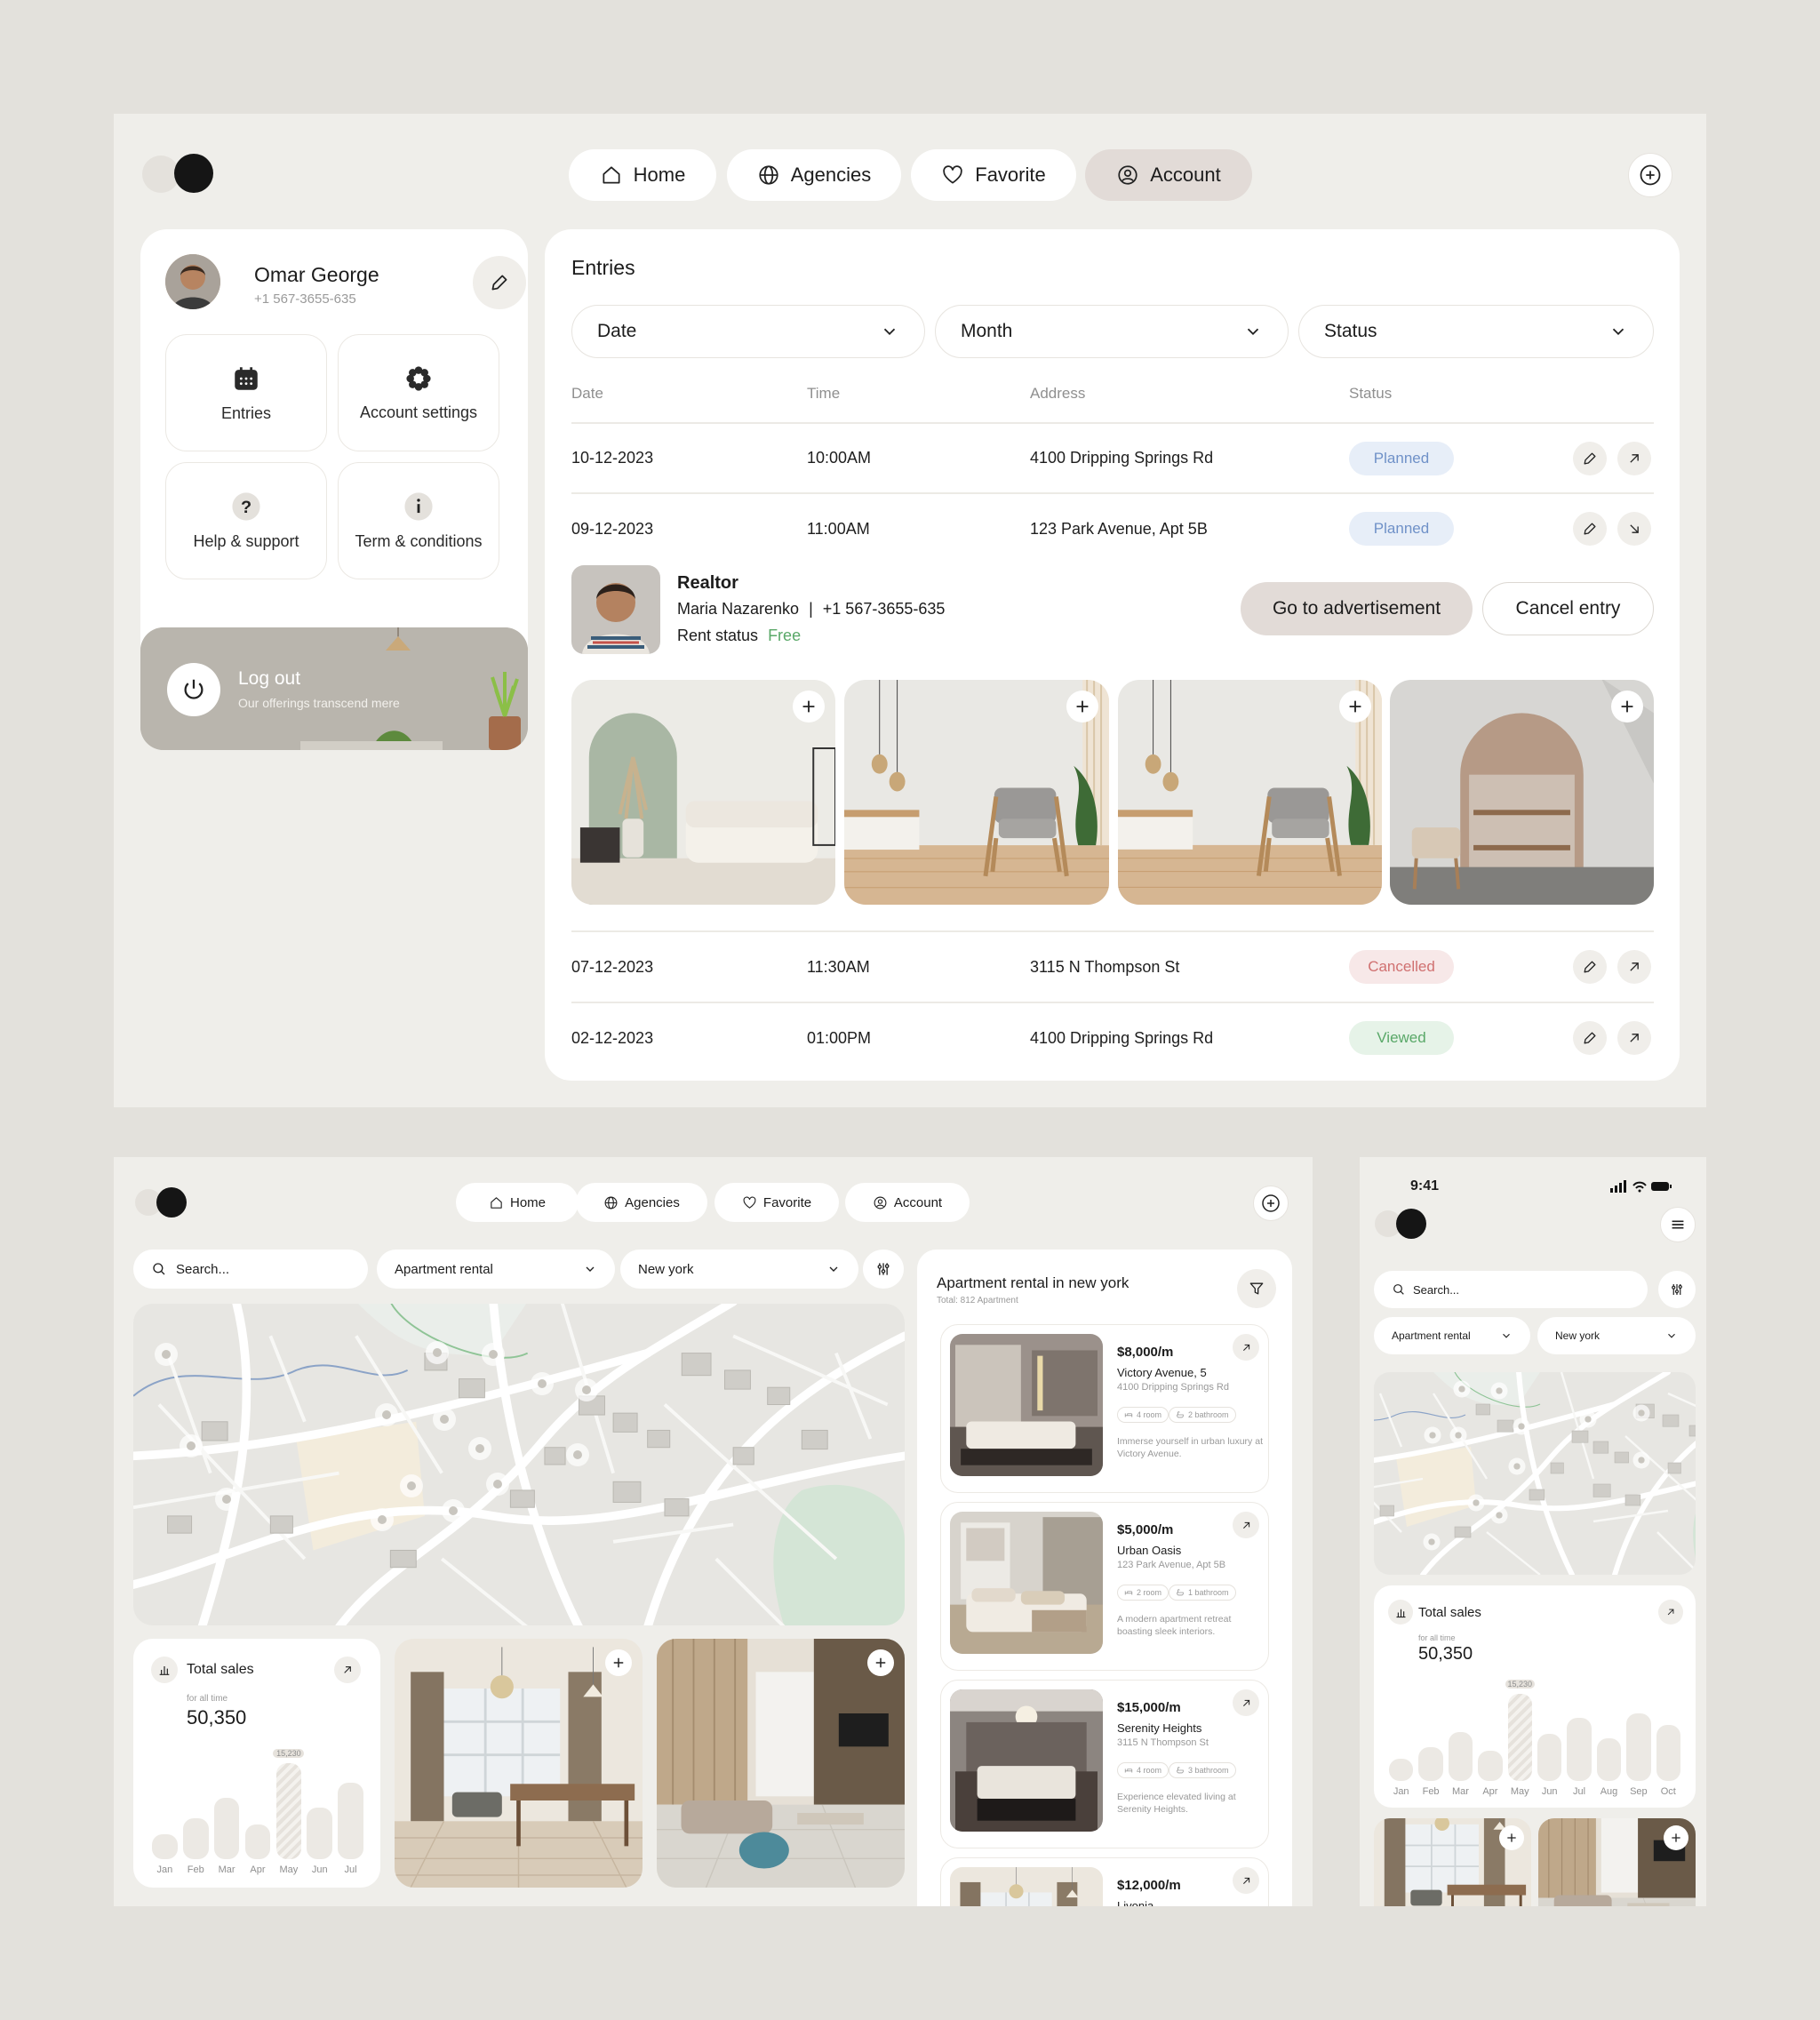 This screenshot has width=1820, height=2020. I want to click on logout-card: Log out Our offerings transcend mere, so click(334, 688).